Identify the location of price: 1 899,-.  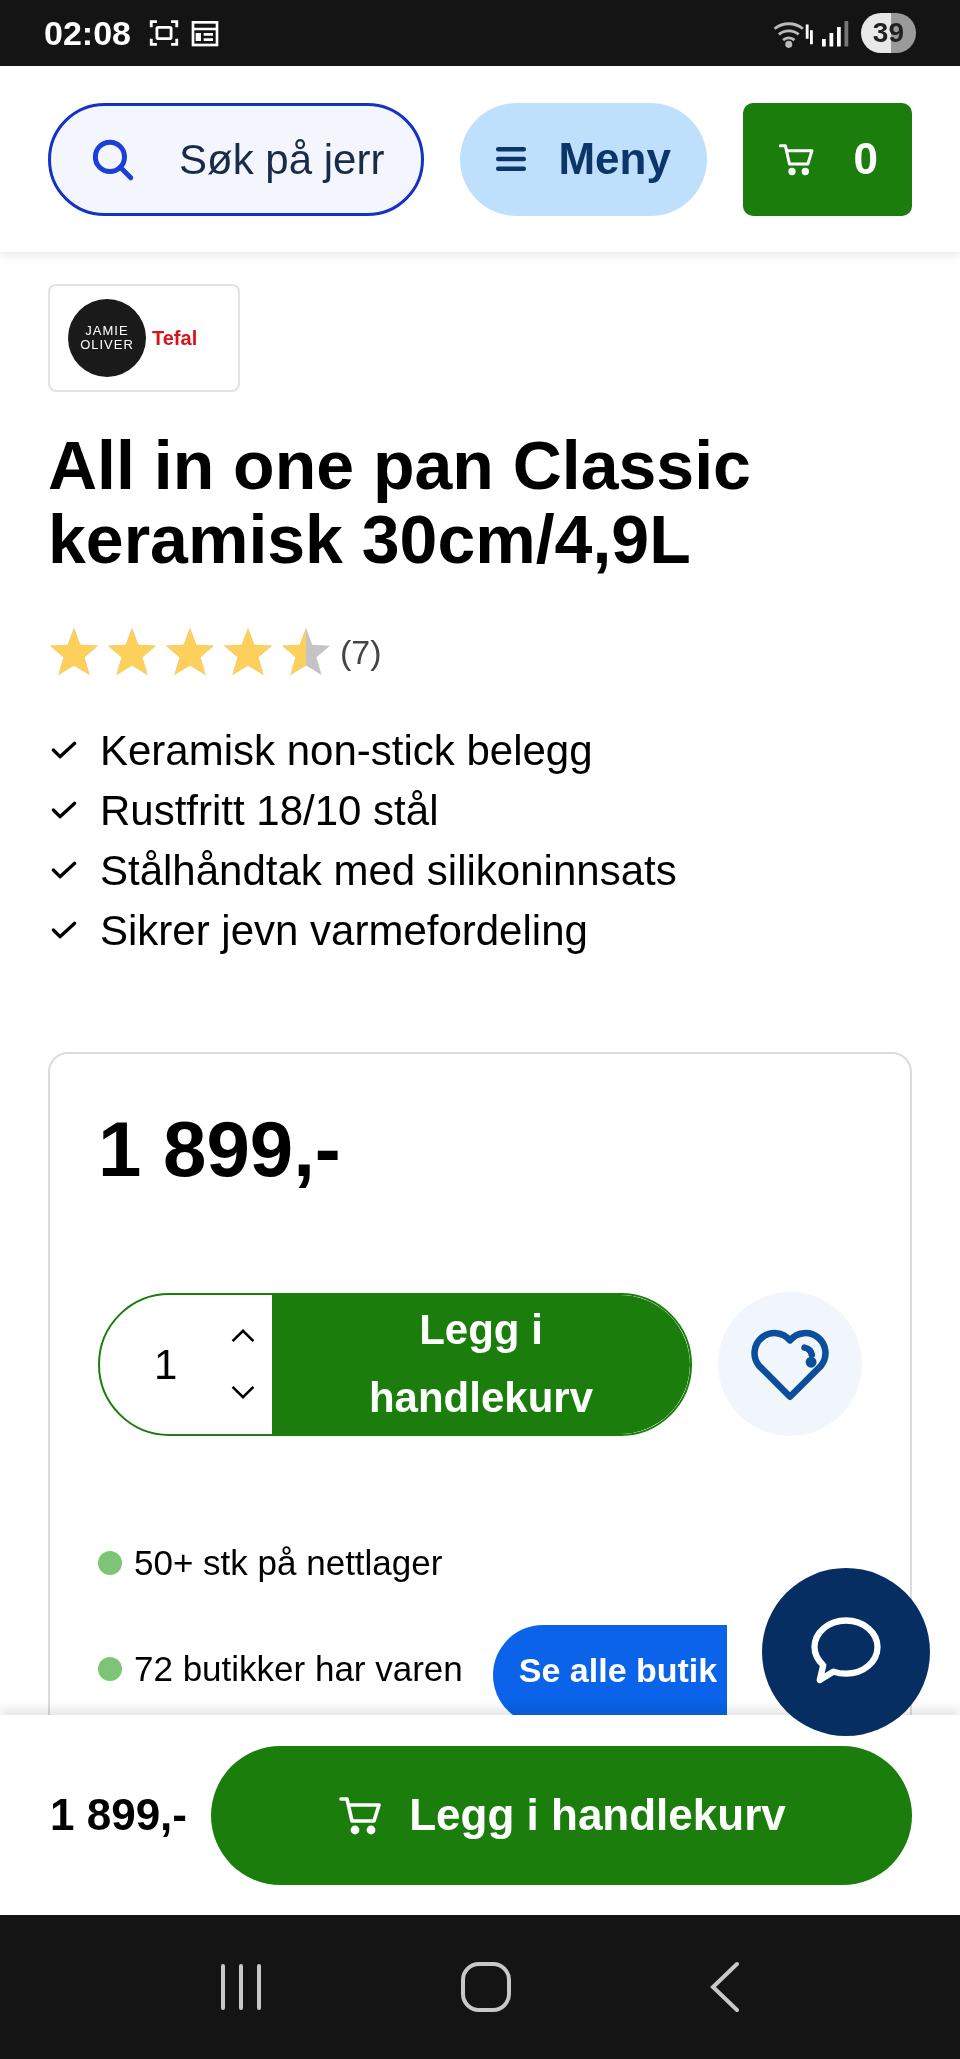
(220, 1149).